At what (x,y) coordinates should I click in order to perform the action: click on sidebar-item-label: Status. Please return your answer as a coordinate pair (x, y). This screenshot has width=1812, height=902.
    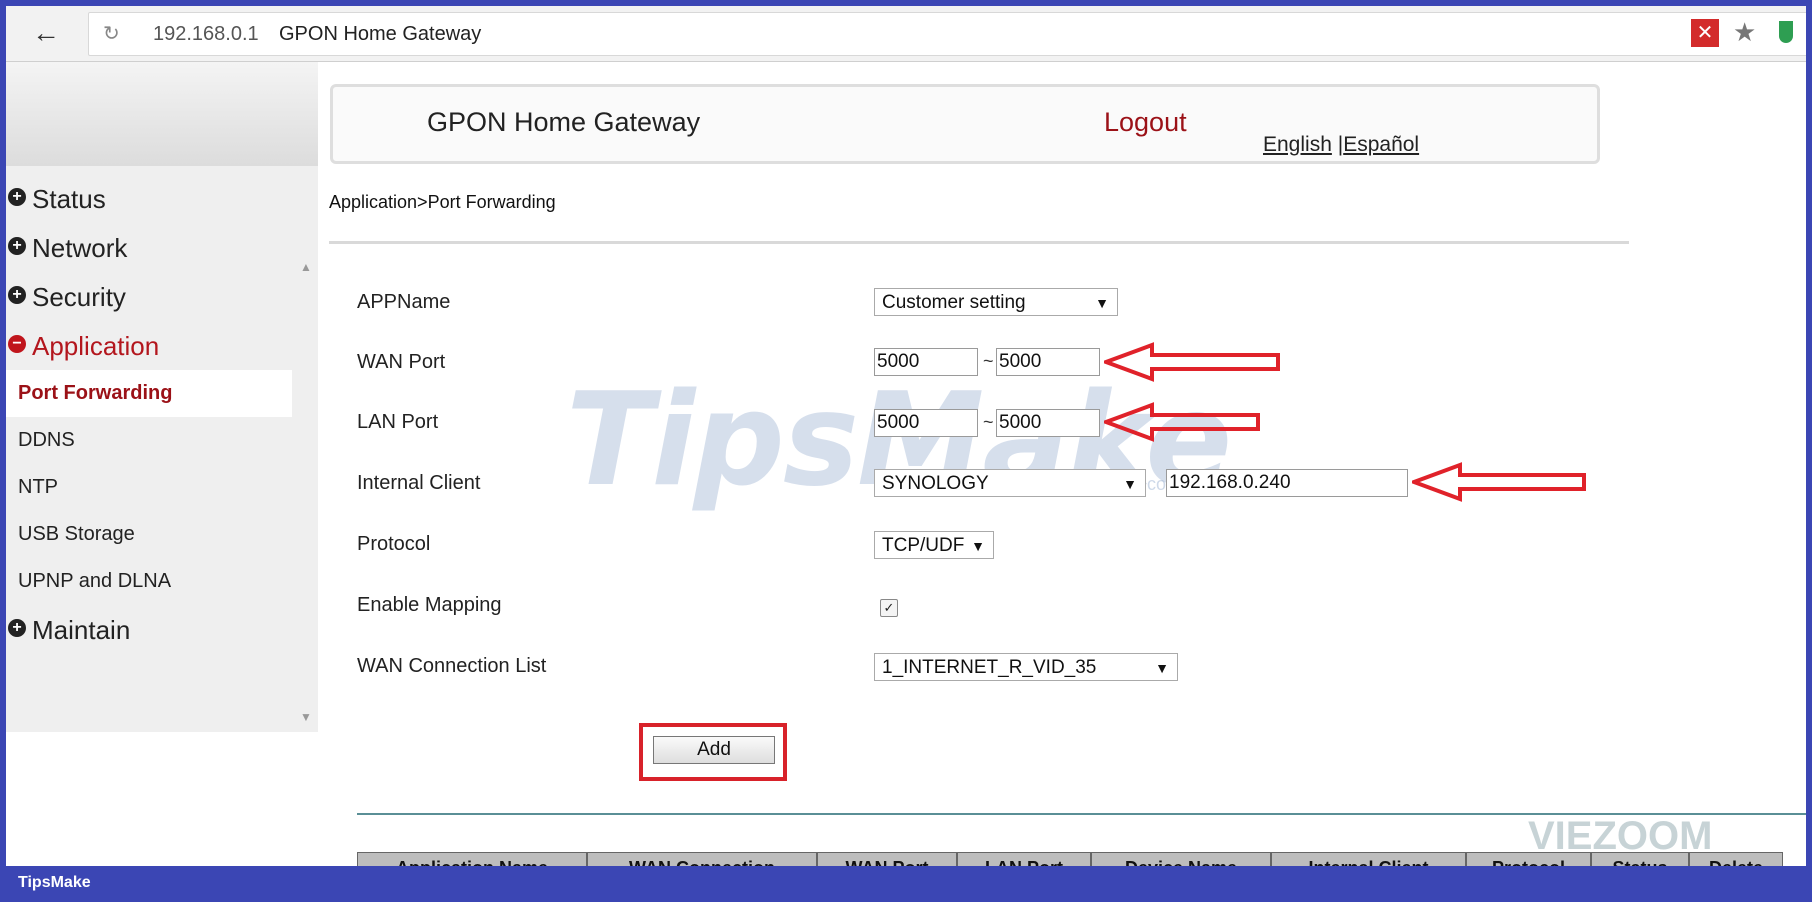
    Looking at the image, I should click on (69, 199).